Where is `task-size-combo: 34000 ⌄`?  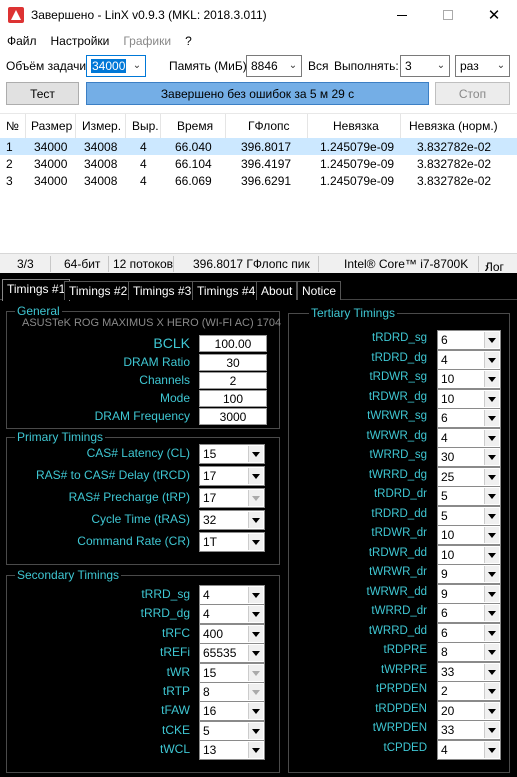 task-size-combo: 34000 ⌄ is located at coordinates (116, 66).